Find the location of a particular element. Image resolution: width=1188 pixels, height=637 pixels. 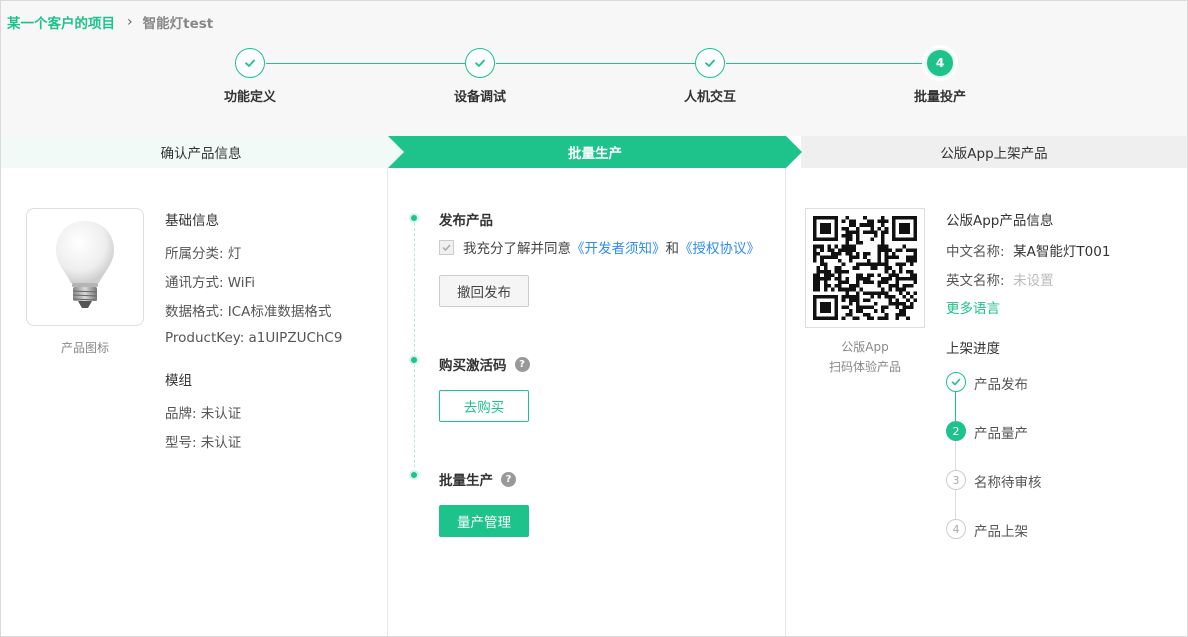

basic-info-title: 基础信息 is located at coordinates (192, 219).